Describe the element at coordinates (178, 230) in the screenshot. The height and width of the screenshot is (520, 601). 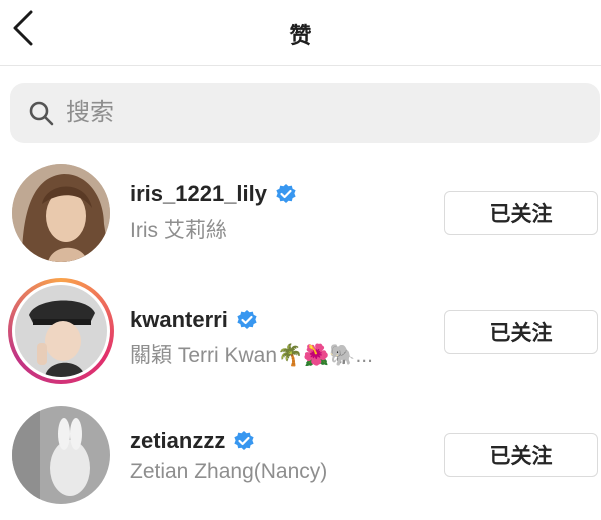
I see `full-name: Iris 艾莉絲` at that location.